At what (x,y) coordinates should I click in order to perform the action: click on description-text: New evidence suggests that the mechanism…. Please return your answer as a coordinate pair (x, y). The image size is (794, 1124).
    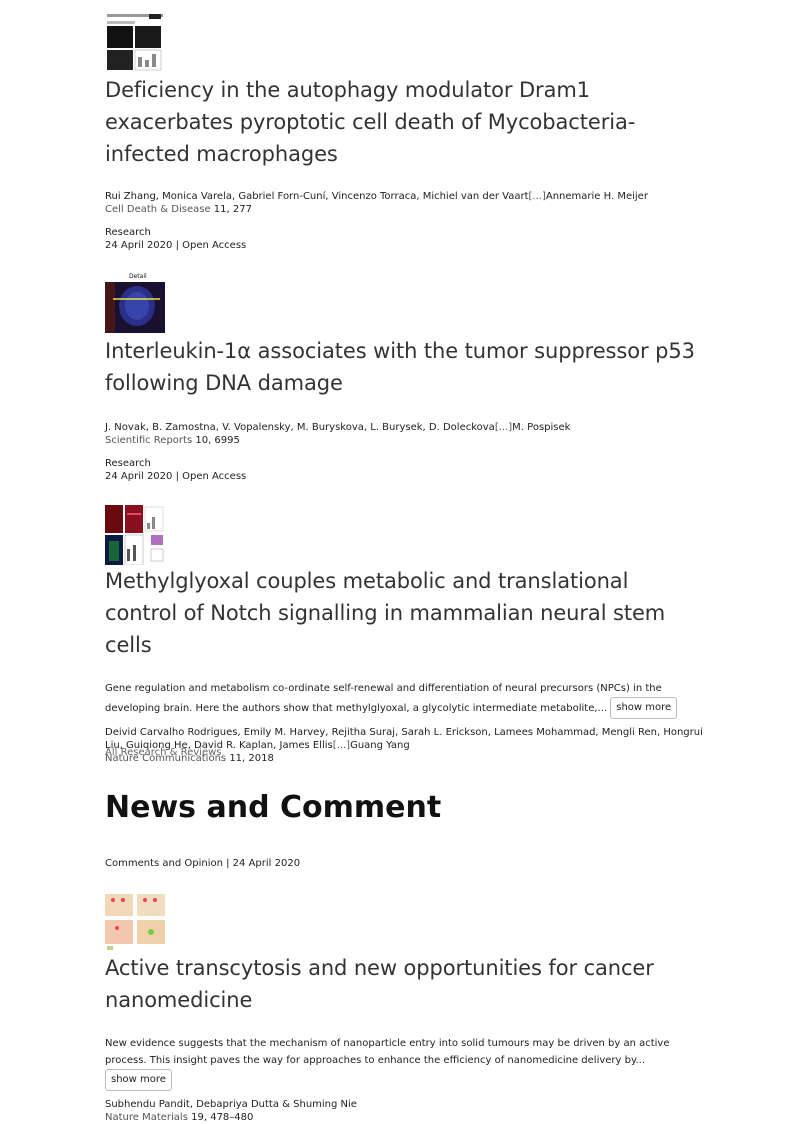
    Looking at the image, I should click on (387, 1052).